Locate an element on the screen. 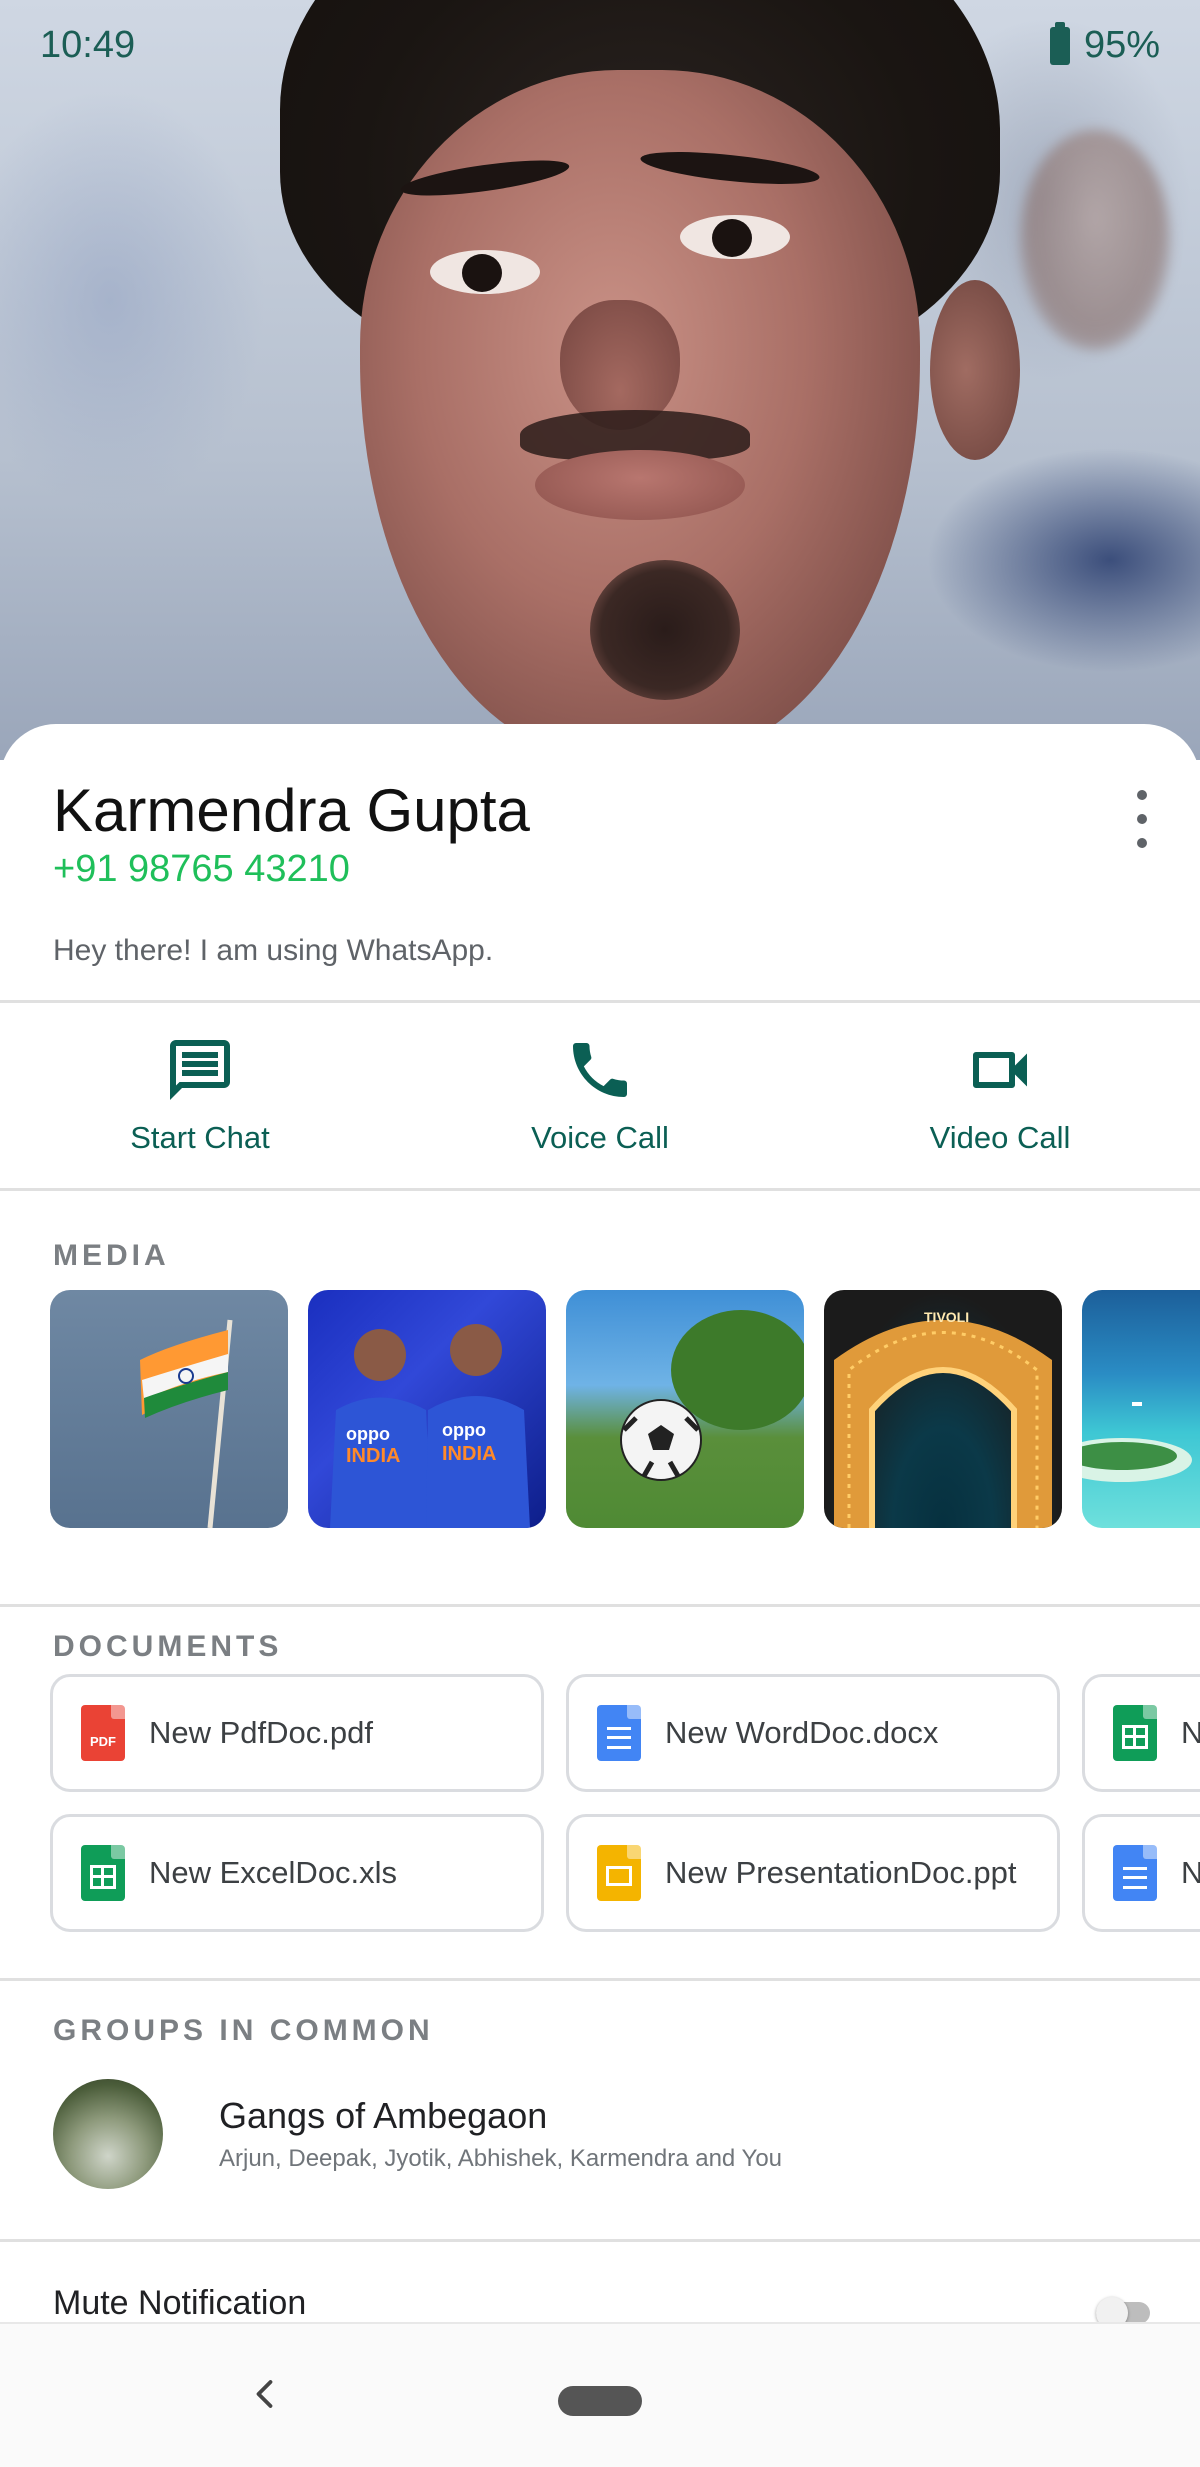 Image resolution: width=1200 pixels, height=2467 pixels. voice-call-button: Voice Call is located at coordinates (600, 1095).